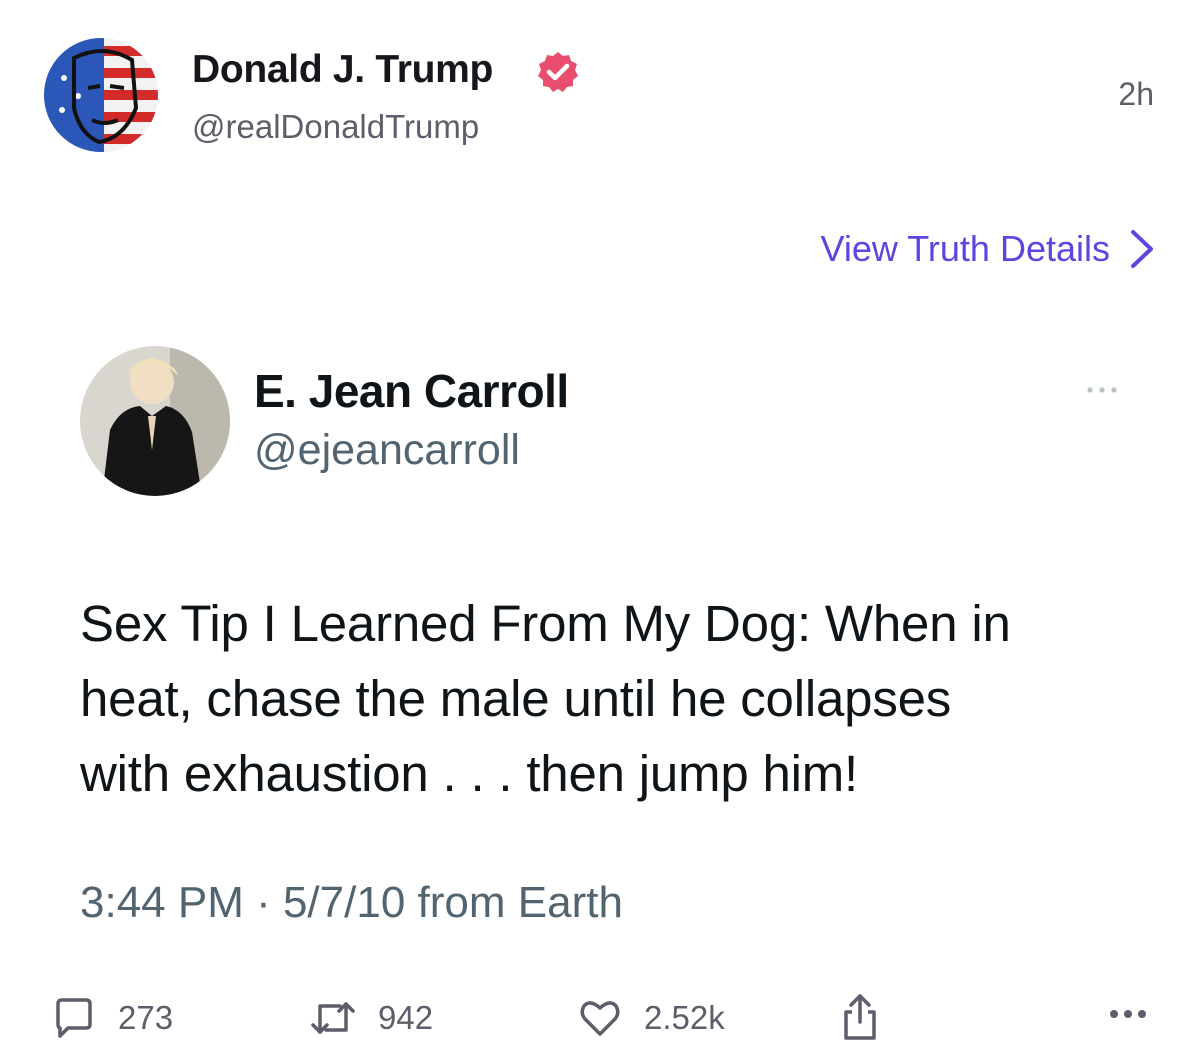  What do you see at coordinates (342, 70) in the screenshot?
I see `author-name: Donald J. Trump` at bounding box center [342, 70].